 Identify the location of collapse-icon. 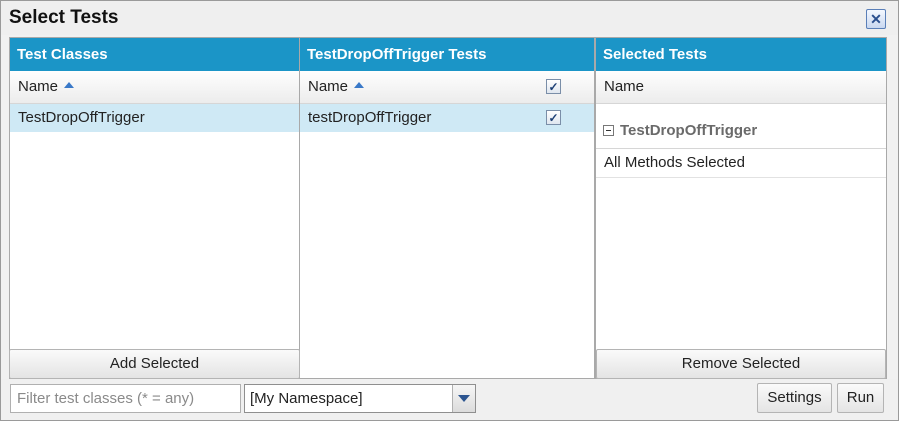
(608, 130).